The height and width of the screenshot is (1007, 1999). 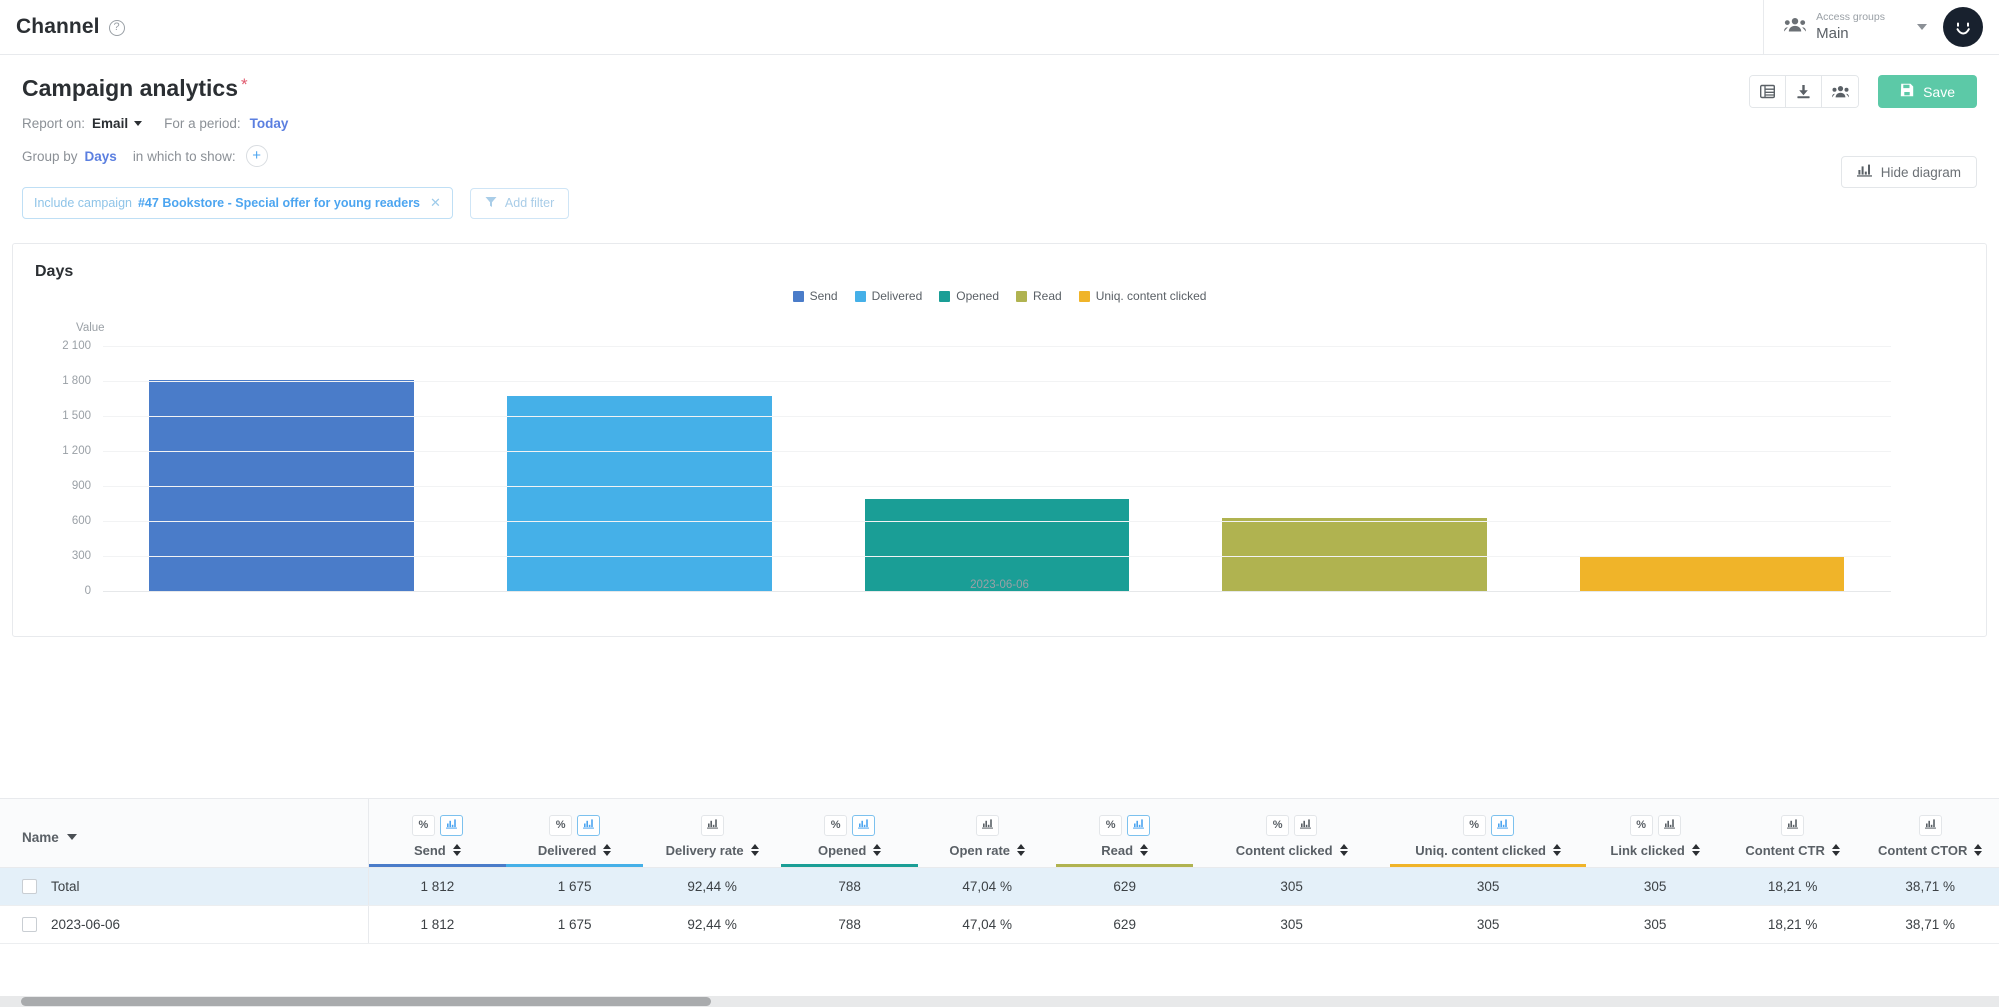 What do you see at coordinates (54, 272) in the screenshot?
I see `chart-title: Days` at bounding box center [54, 272].